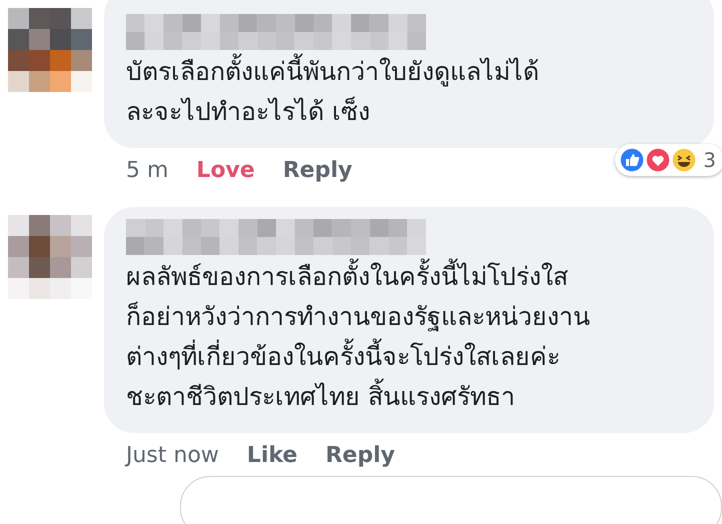 Image resolution: width=722 pixels, height=524 pixels. Describe the element at coordinates (272, 455) in the screenshot. I see `reaction-link: Like` at that location.